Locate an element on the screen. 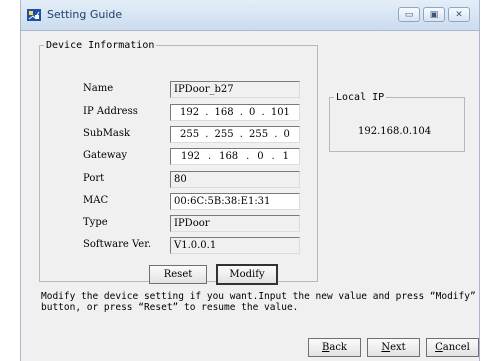 The image size is (500, 361). local-ip-group: Local IP 192.168.0.104 is located at coordinates (397, 122).